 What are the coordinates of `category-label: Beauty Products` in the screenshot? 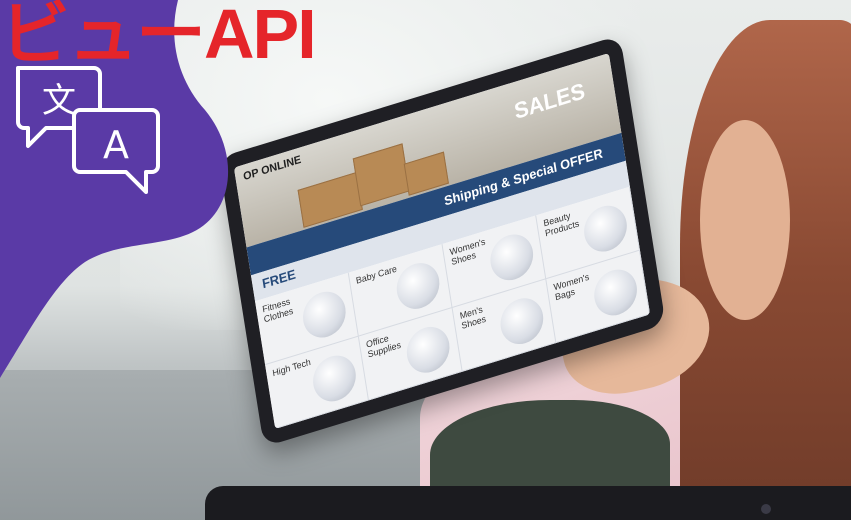 It's located at (561, 224).